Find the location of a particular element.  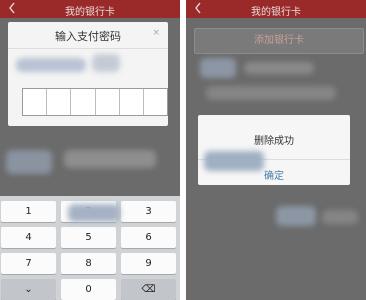

confirm-button: 确定 is located at coordinates (274, 174).